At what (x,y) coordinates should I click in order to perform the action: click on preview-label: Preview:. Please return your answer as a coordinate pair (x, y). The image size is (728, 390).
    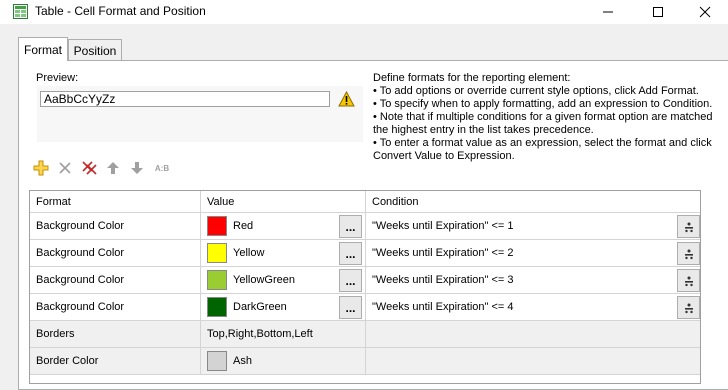
    Looking at the image, I should click on (57, 78).